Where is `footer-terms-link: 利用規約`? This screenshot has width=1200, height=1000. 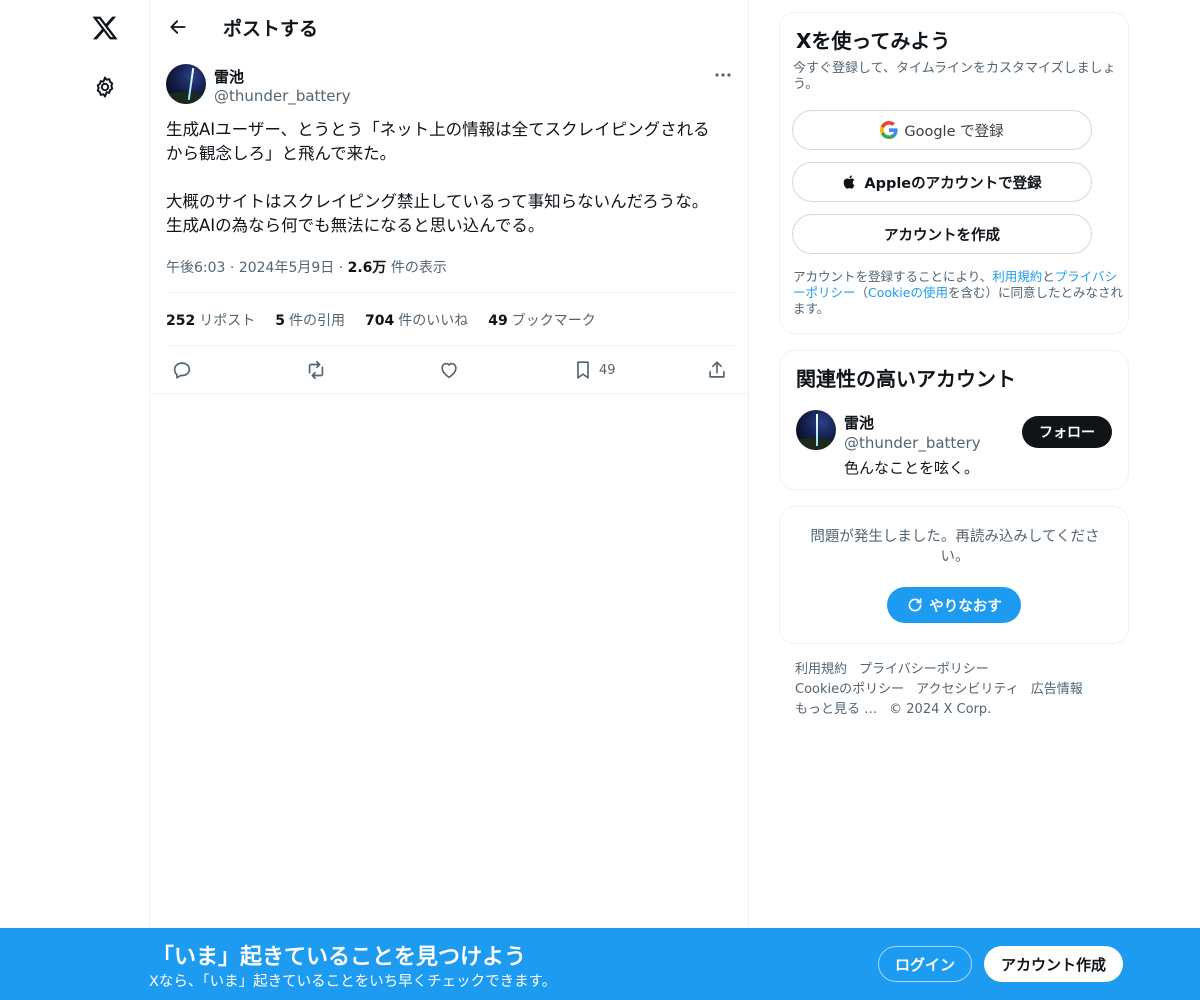 footer-terms-link: 利用規約 is located at coordinates (821, 669).